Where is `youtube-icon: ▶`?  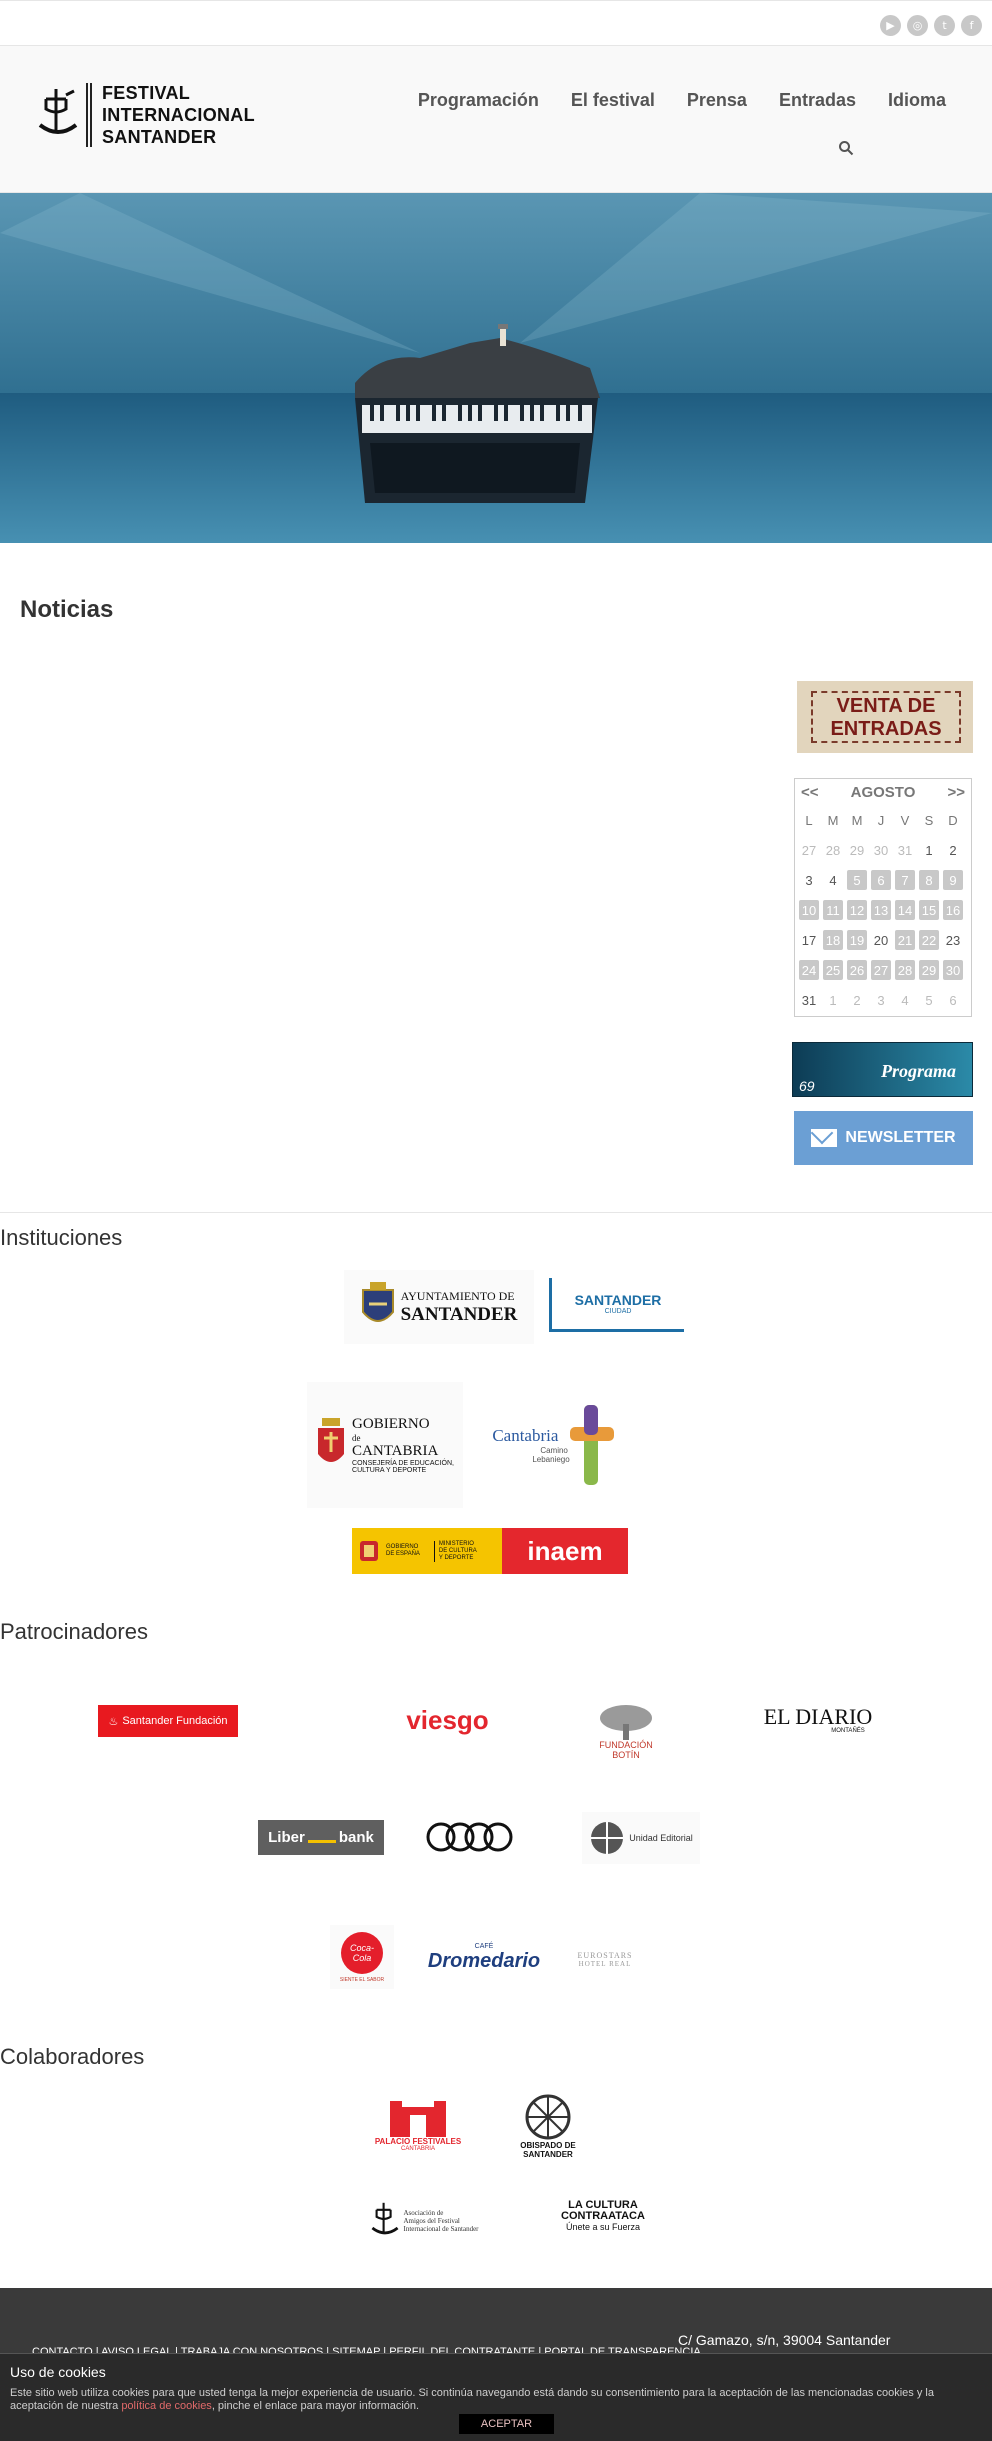 youtube-icon: ▶ is located at coordinates (890, 25).